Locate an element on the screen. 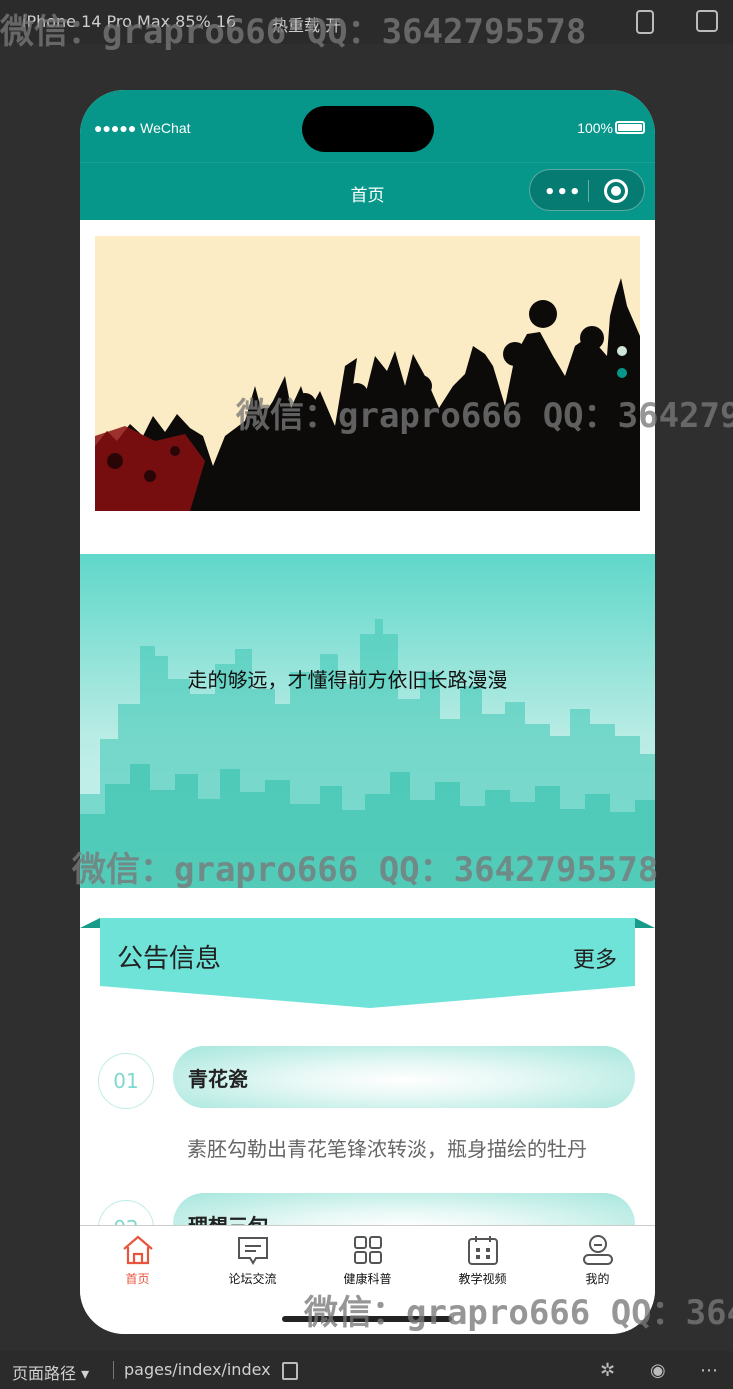  tab-label: 健康科普 is located at coordinates (367, 1279).